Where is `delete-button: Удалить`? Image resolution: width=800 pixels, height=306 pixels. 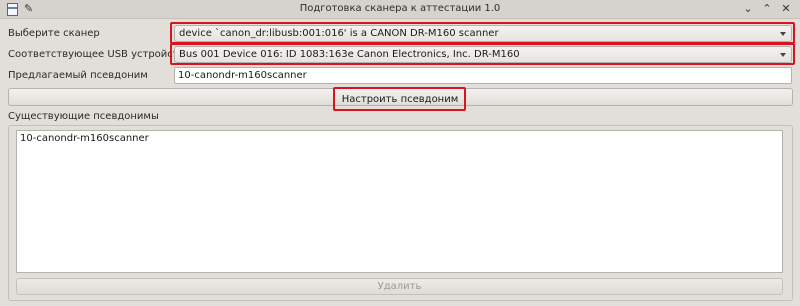
delete-button: Удалить is located at coordinates (399, 286).